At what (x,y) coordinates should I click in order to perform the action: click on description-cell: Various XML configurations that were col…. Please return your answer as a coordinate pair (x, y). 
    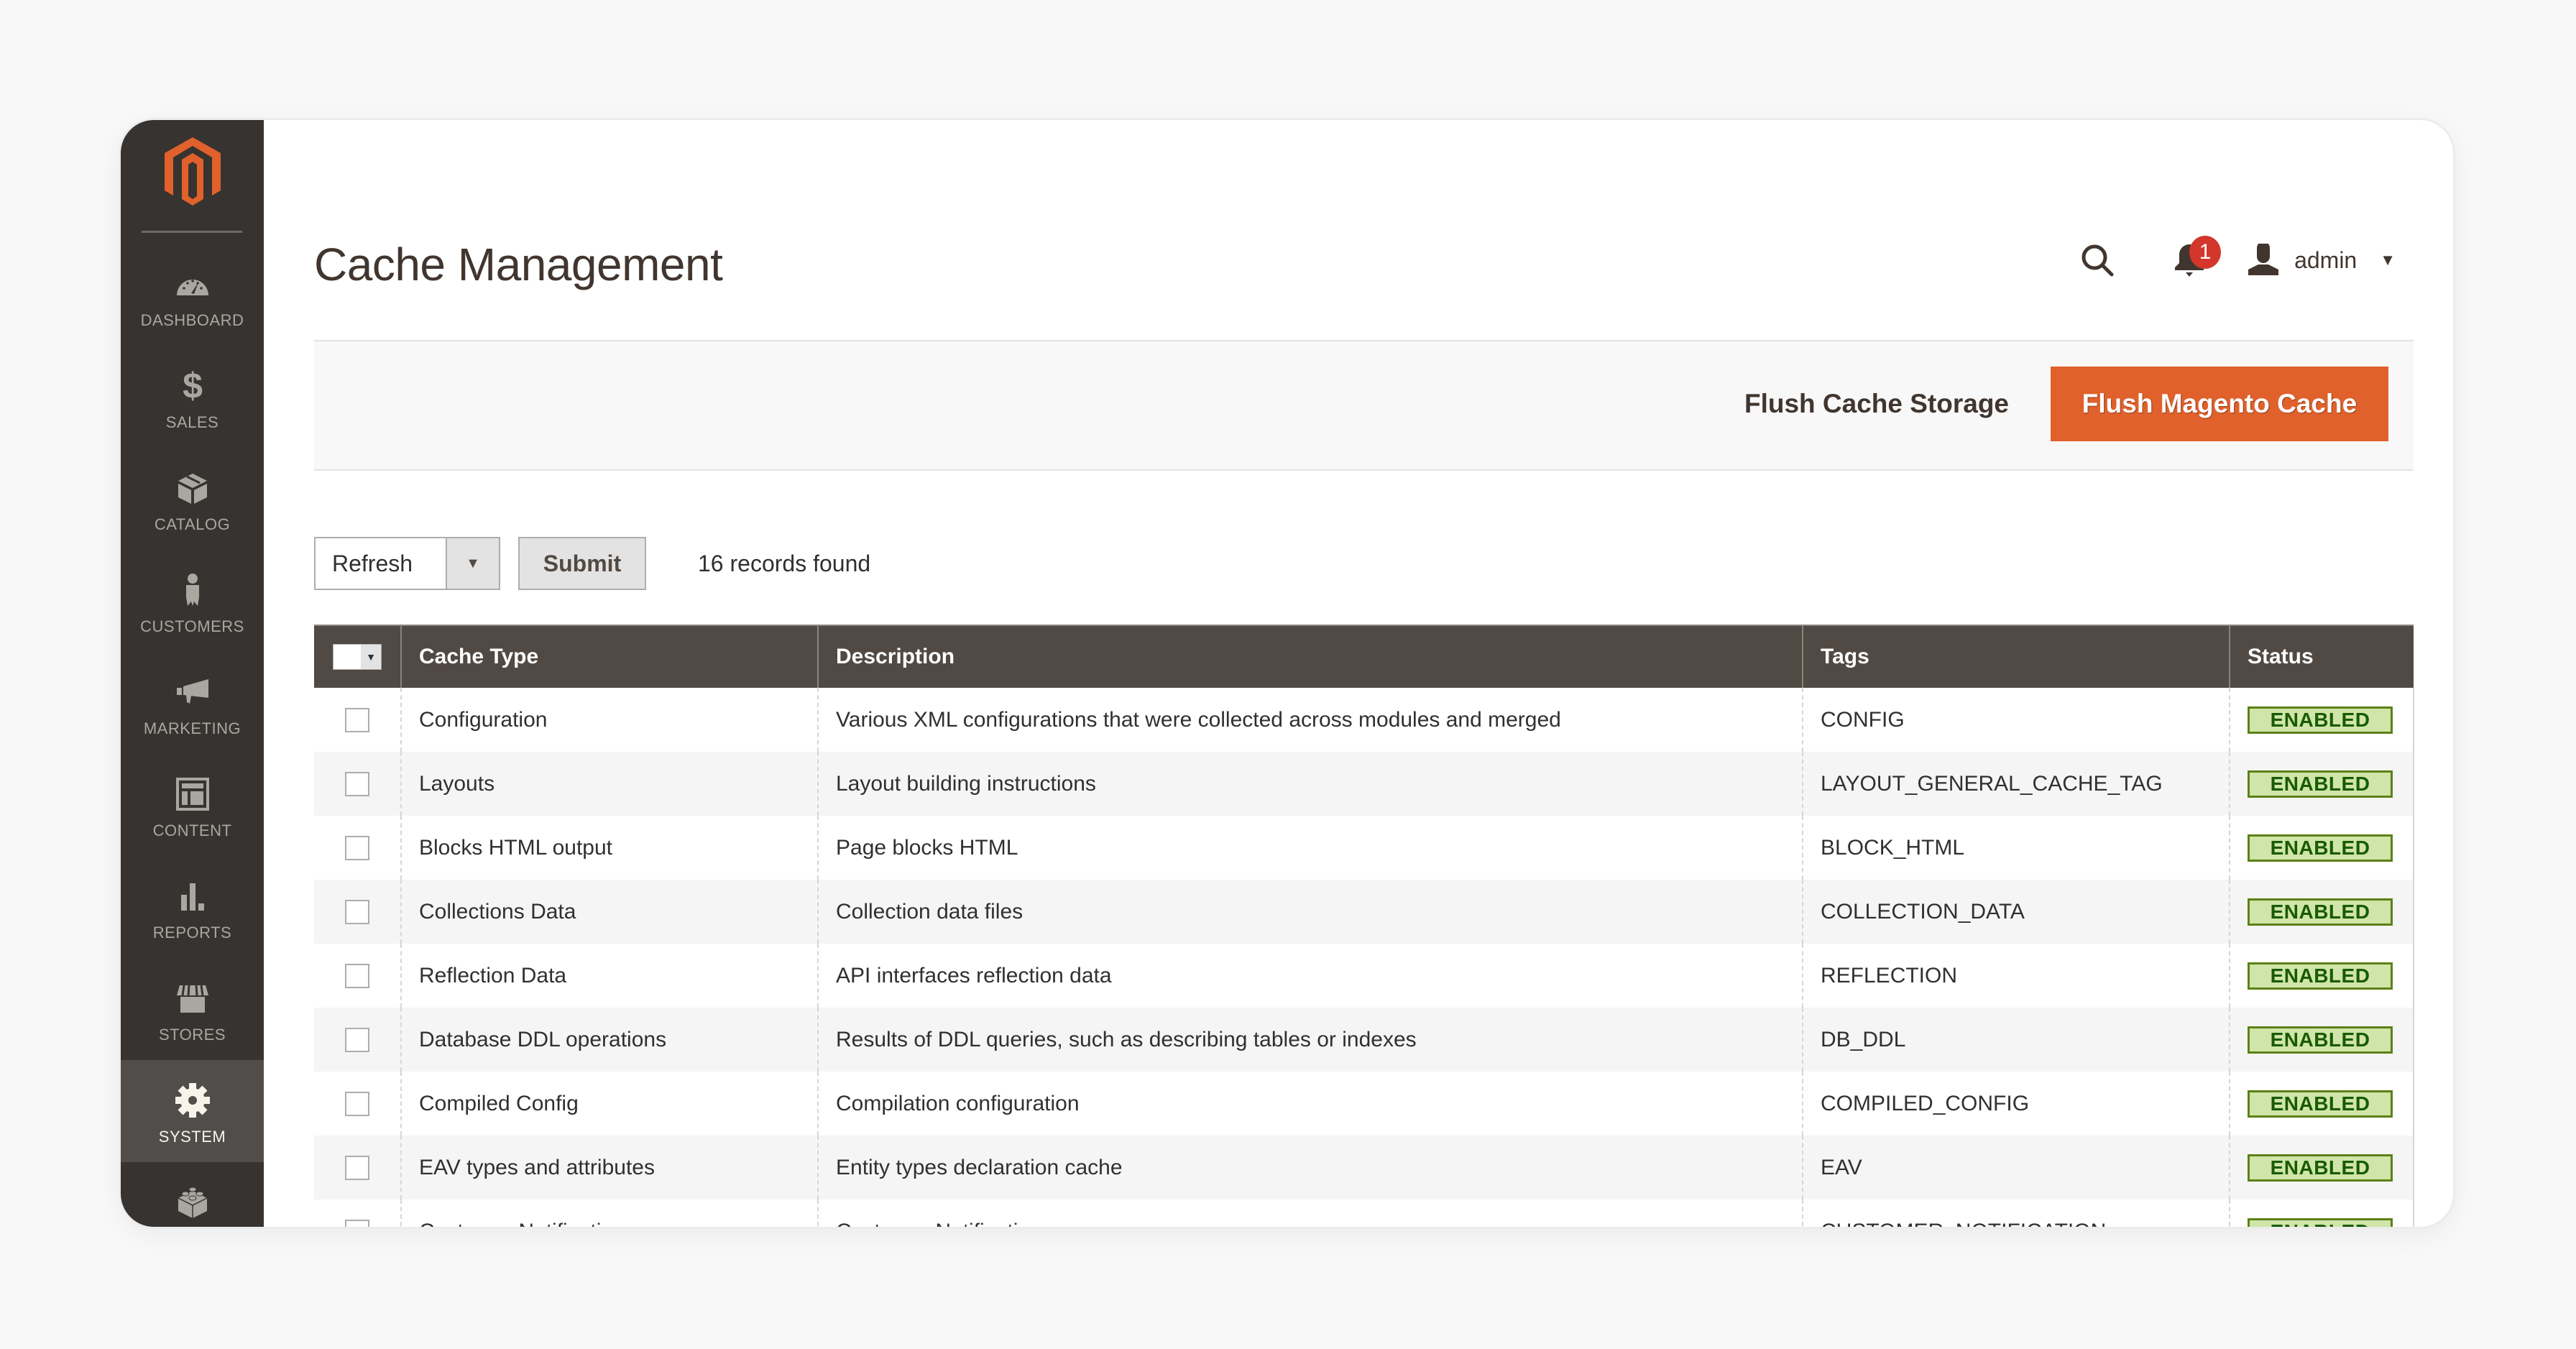
    Looking at the image, I should click on (1310, 720).